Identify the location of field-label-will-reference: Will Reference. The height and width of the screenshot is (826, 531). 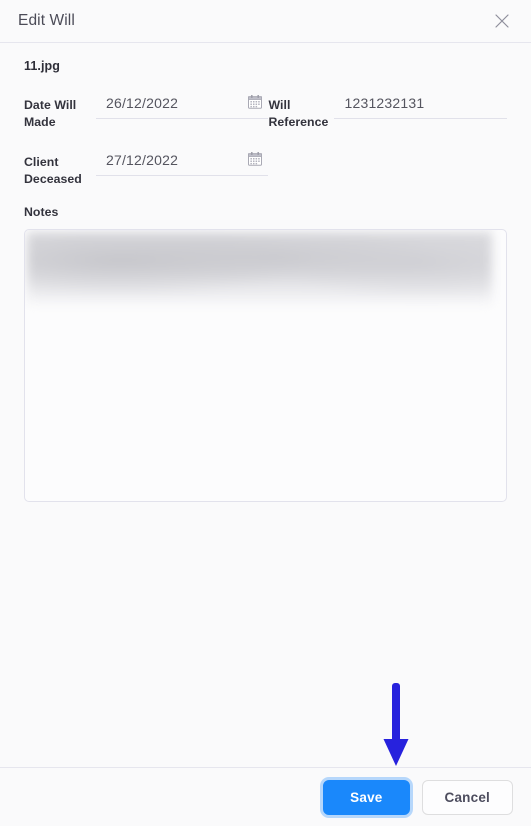
(298, 113).